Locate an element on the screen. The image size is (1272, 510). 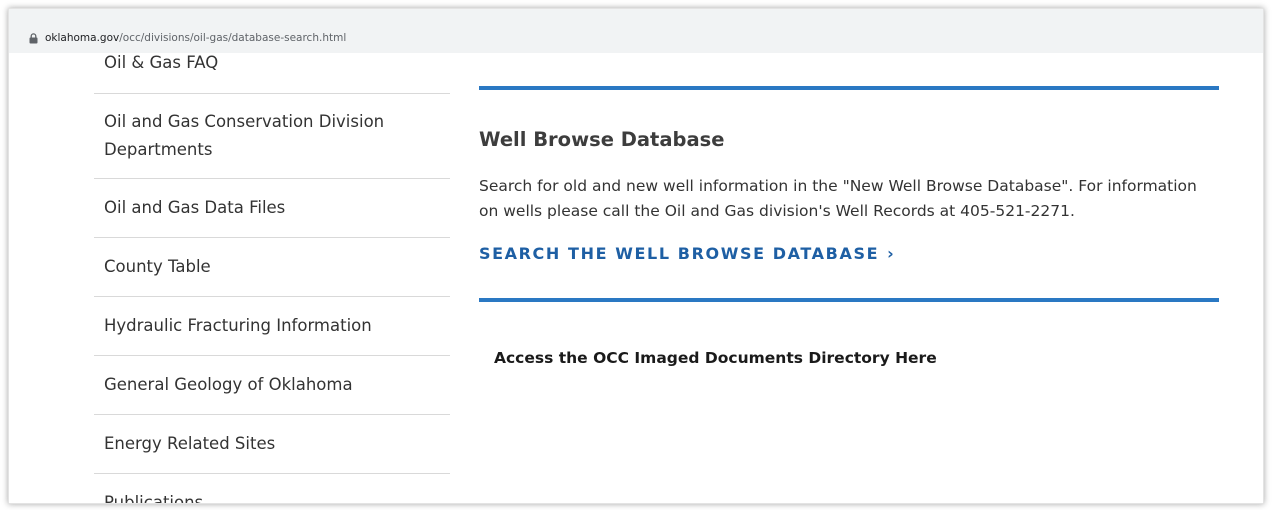
sidebar-item-energy-sites: Energy Related Sites is located at coordinates (272, 444).